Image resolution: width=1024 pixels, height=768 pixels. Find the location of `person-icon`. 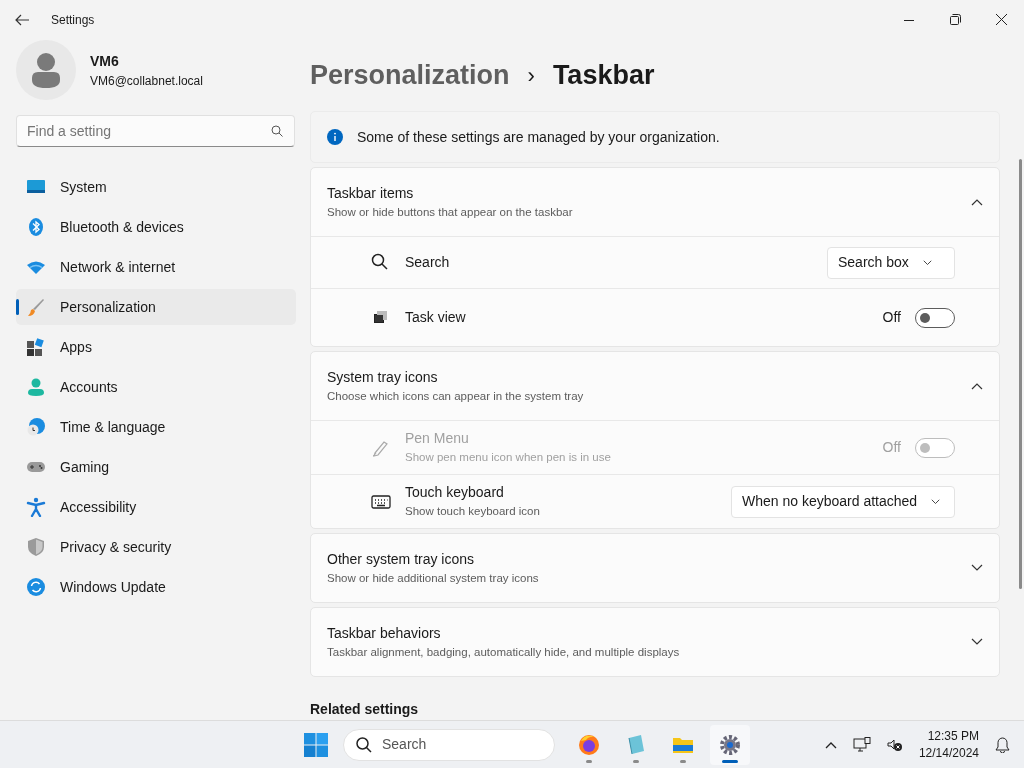

person-icon is located at coordinates (36, 387).